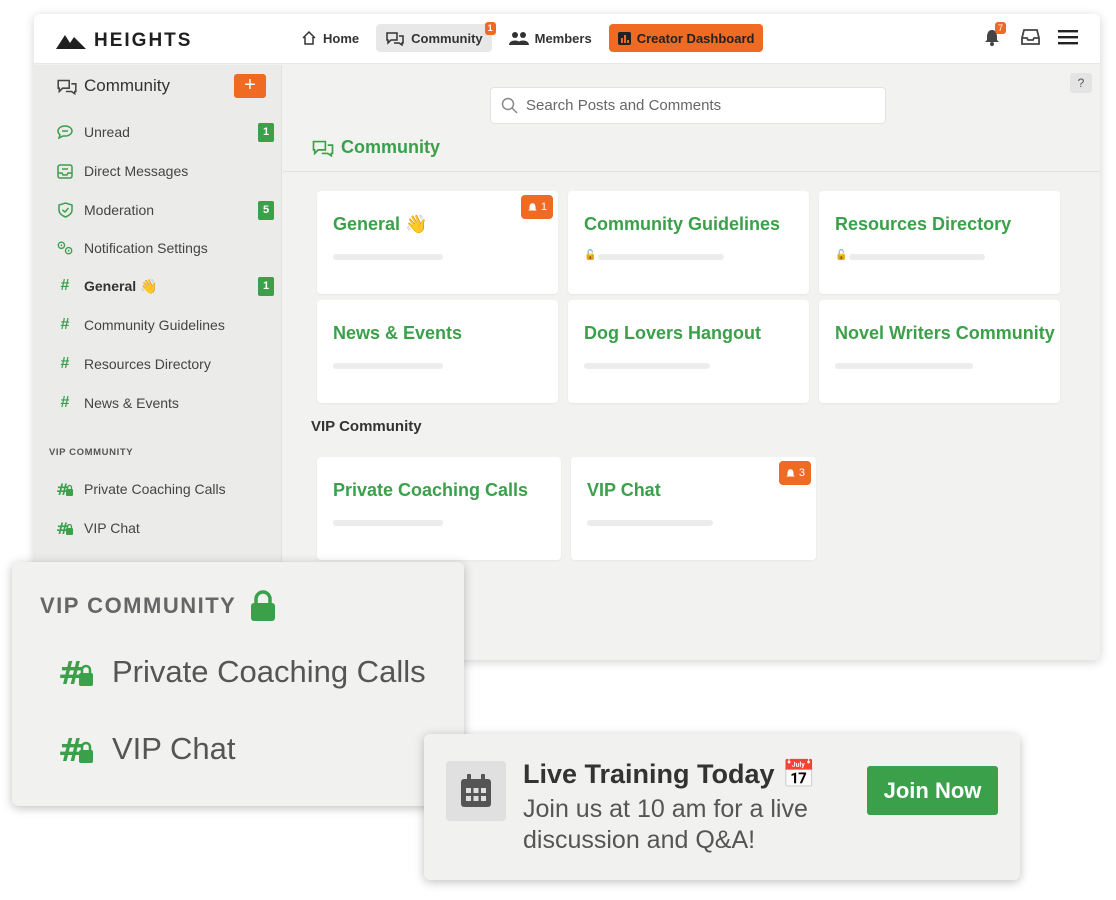 The image size is (1116, 900). I want to click on members-icon, so click(518, 38).